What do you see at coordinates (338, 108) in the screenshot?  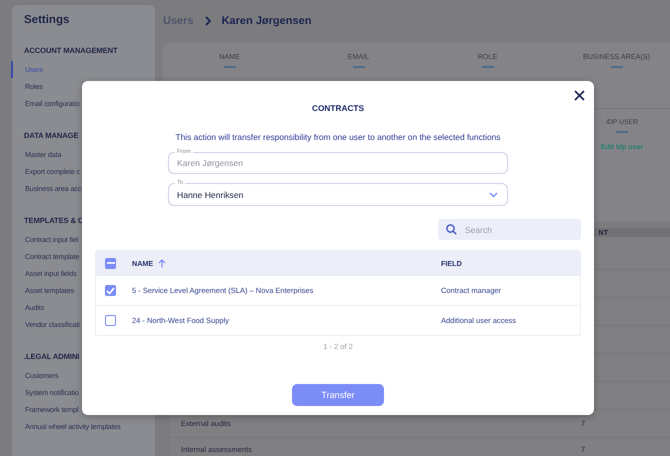 I see `dialog-title: CONTRACTS` at bounding box center [338, 108].